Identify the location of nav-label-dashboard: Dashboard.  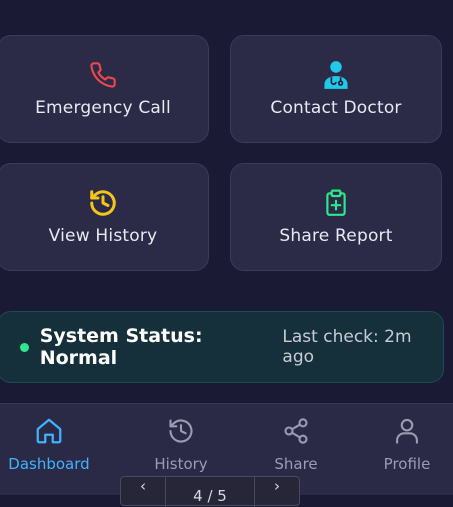
(49, 464).